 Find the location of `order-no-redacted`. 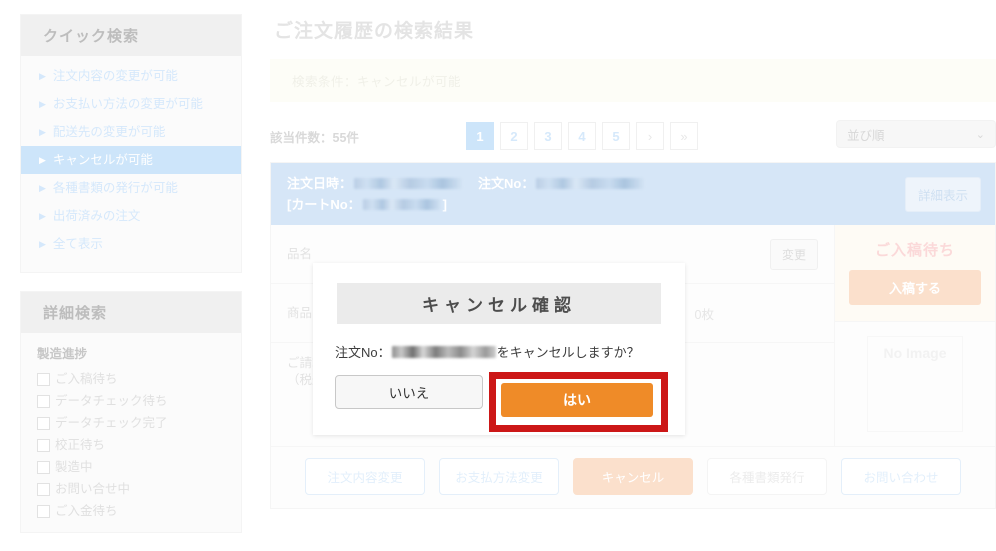

order-no-redacted is located at coordinates (590, 183).